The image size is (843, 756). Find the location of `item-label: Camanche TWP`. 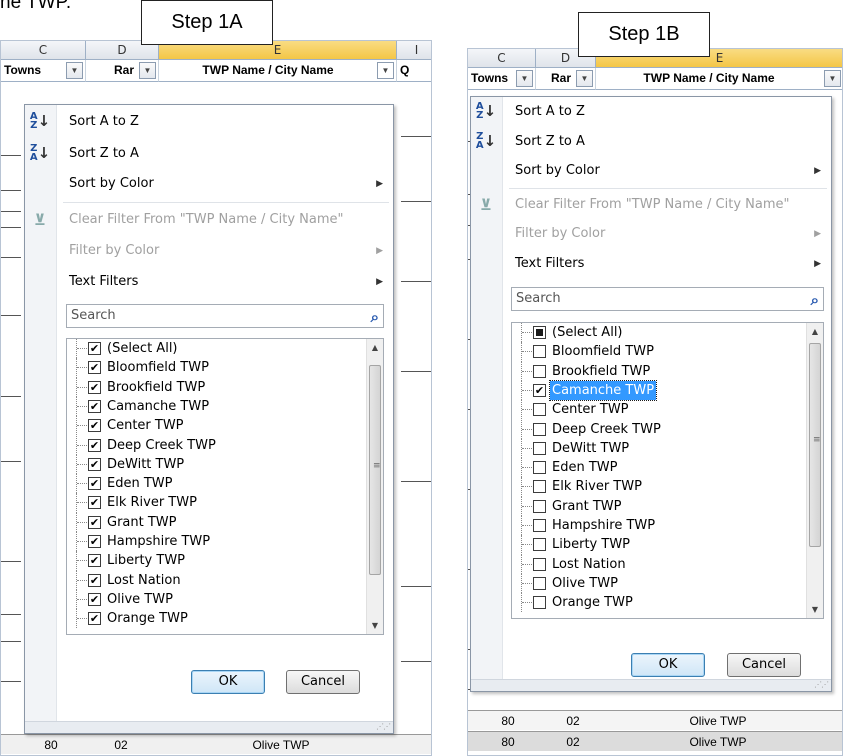

item-label: Camanche TWP is located at coordinates (603, 390).